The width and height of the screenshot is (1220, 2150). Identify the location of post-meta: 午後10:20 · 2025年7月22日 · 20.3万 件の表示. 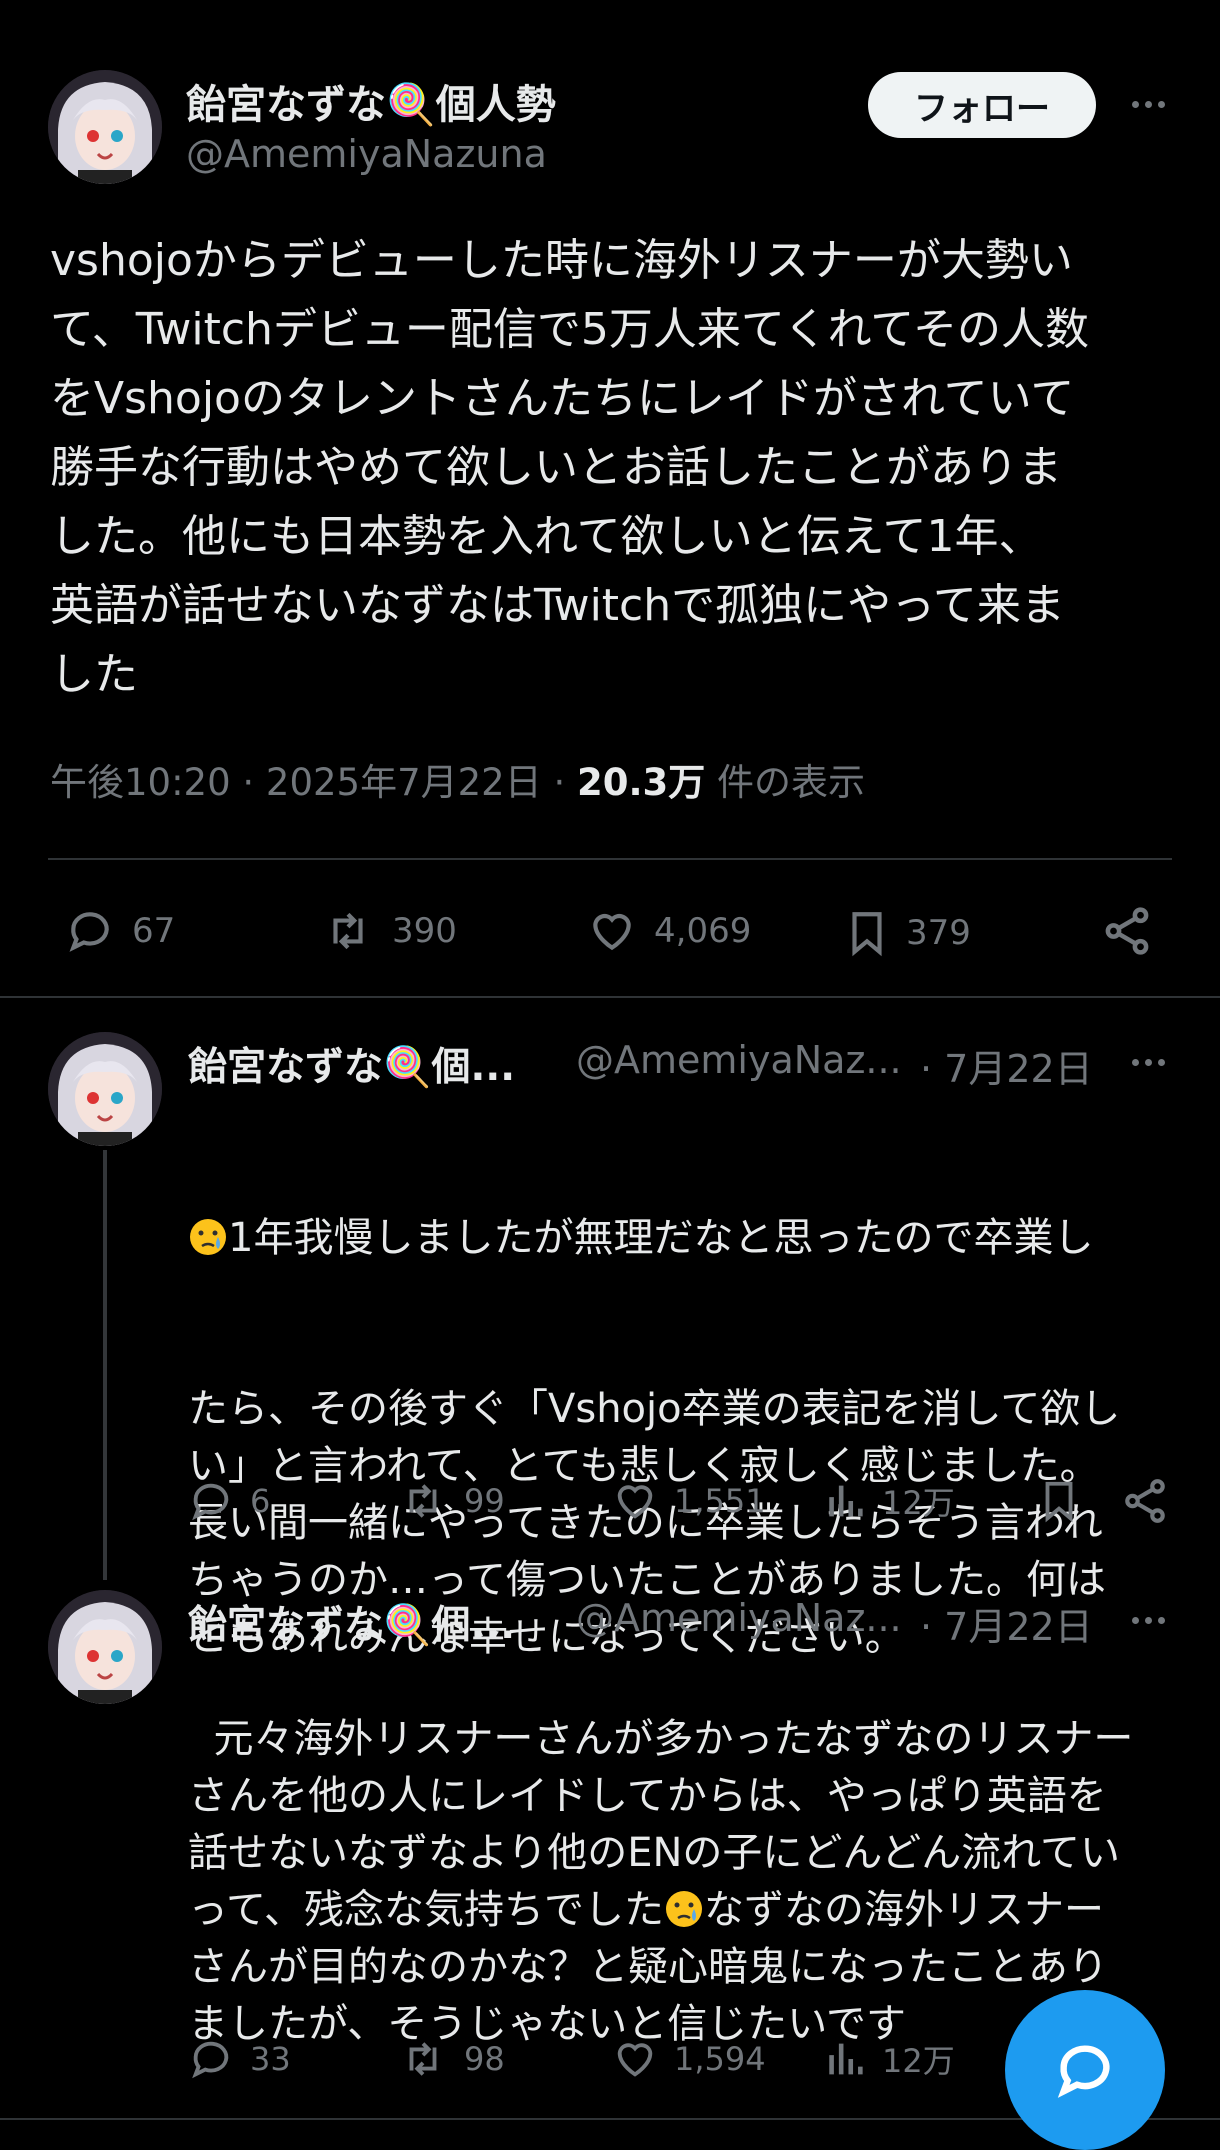
(457, 779).